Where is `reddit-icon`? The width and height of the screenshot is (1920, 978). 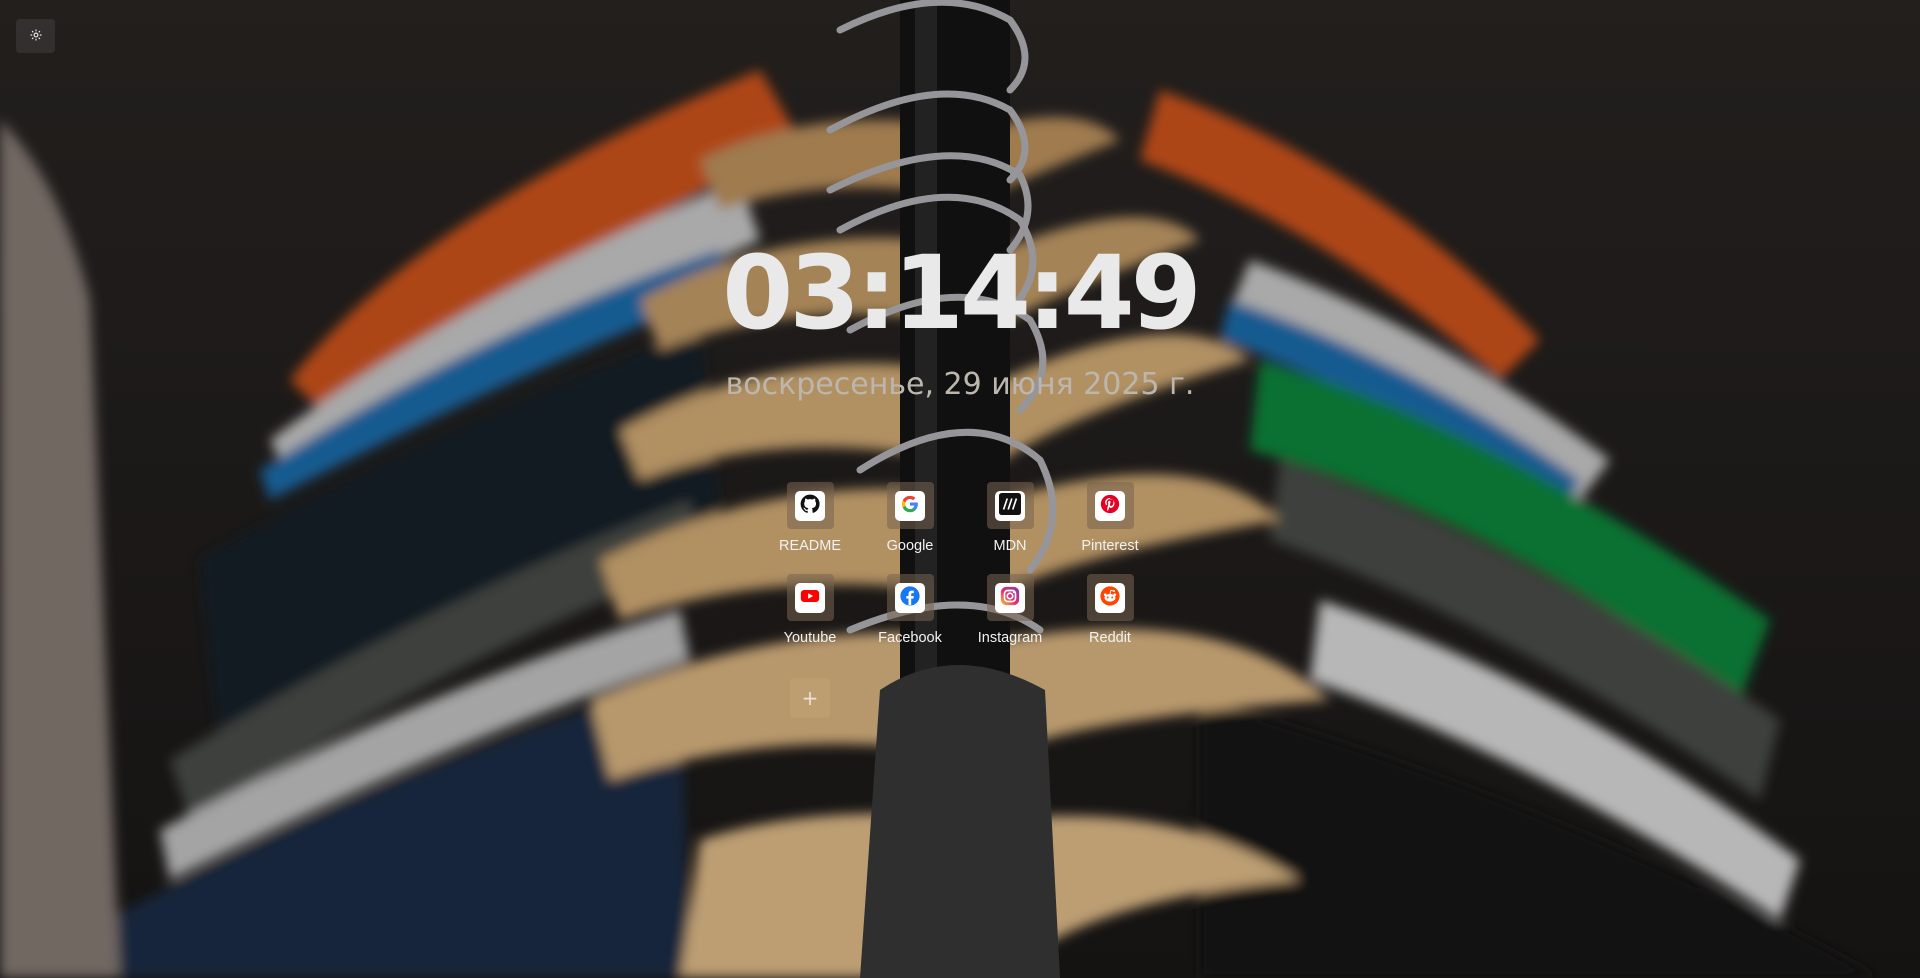
reddit-icon is located at coordinates (1110, 598).